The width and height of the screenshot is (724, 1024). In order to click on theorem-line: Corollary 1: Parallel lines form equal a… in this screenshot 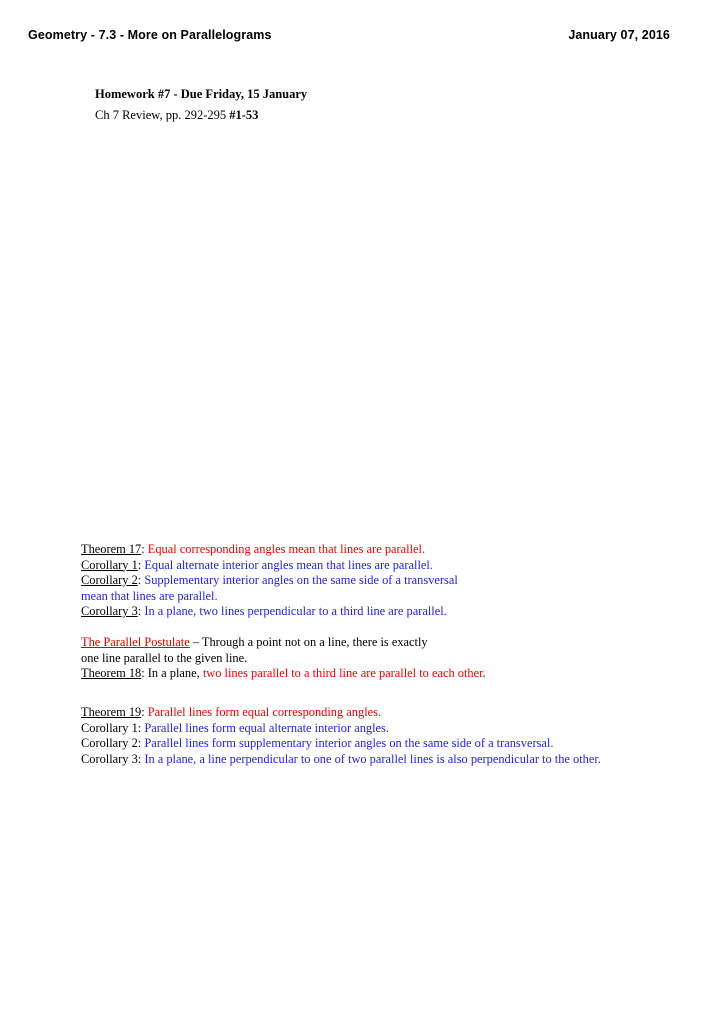, I will do `click(341, 729)`.